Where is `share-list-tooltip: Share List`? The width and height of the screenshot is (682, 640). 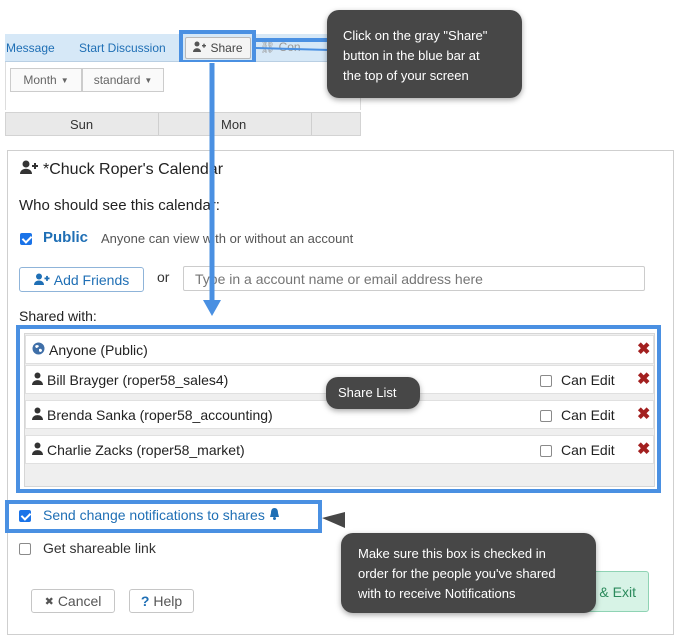 share-list-tooltip: Share List is located at coordinates (373, 393).